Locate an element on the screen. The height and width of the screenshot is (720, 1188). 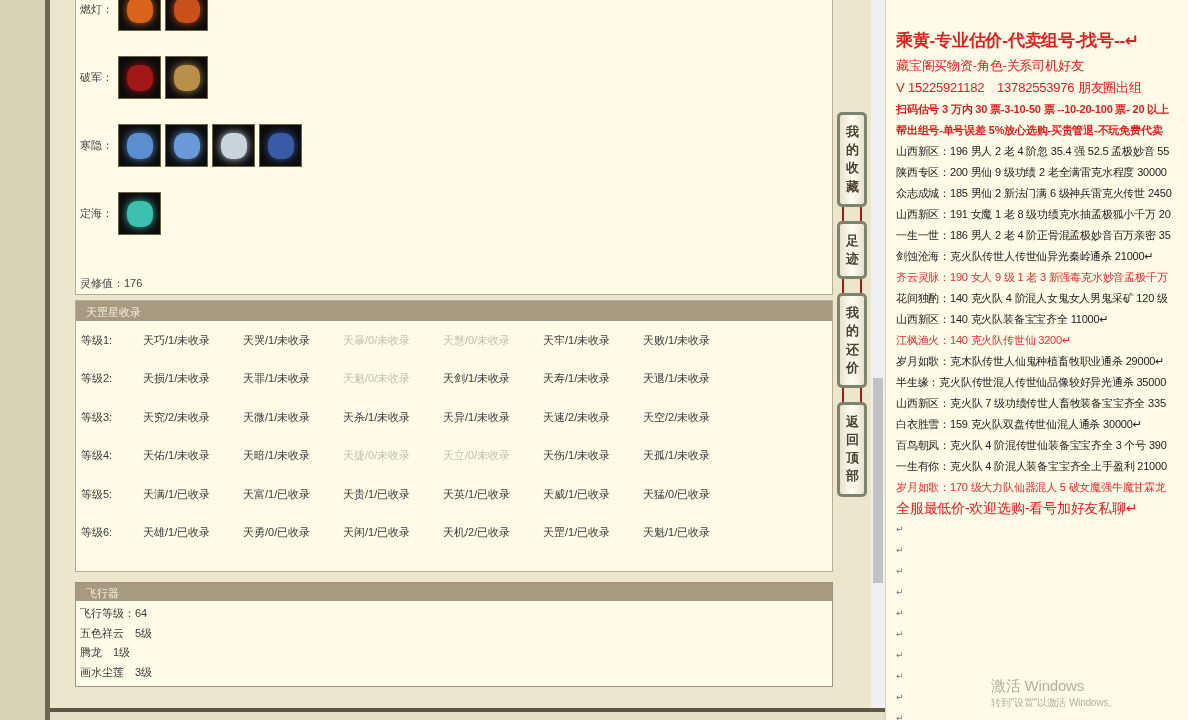
note-line: 陕西专区：200 男仙 9 级功绩 2 老全满雷克水程度 30000 is located at coordinates (1031, 172).